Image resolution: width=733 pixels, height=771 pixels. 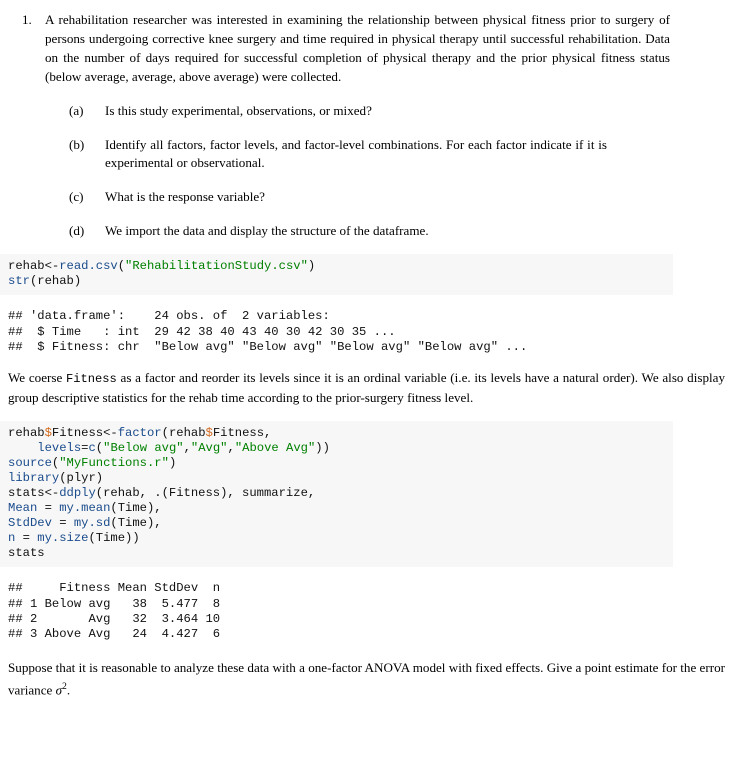 I want to click on r-output-block-1-line-1: ## 'data.frame': 24 obs. of 2 variables:, so click(x=169, y=316).